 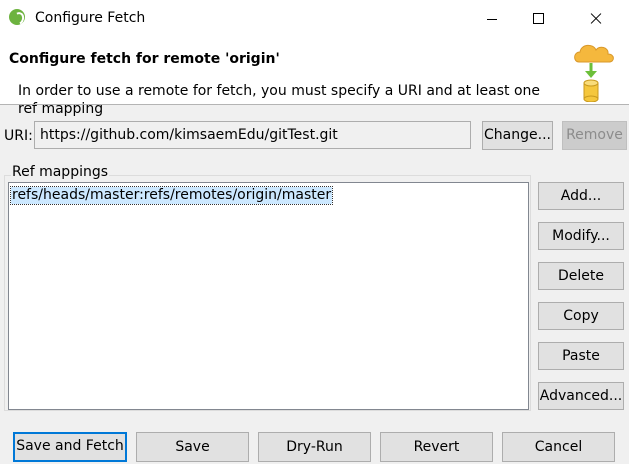 I want to click on spring-app-icon, so click(x=17, y=17).